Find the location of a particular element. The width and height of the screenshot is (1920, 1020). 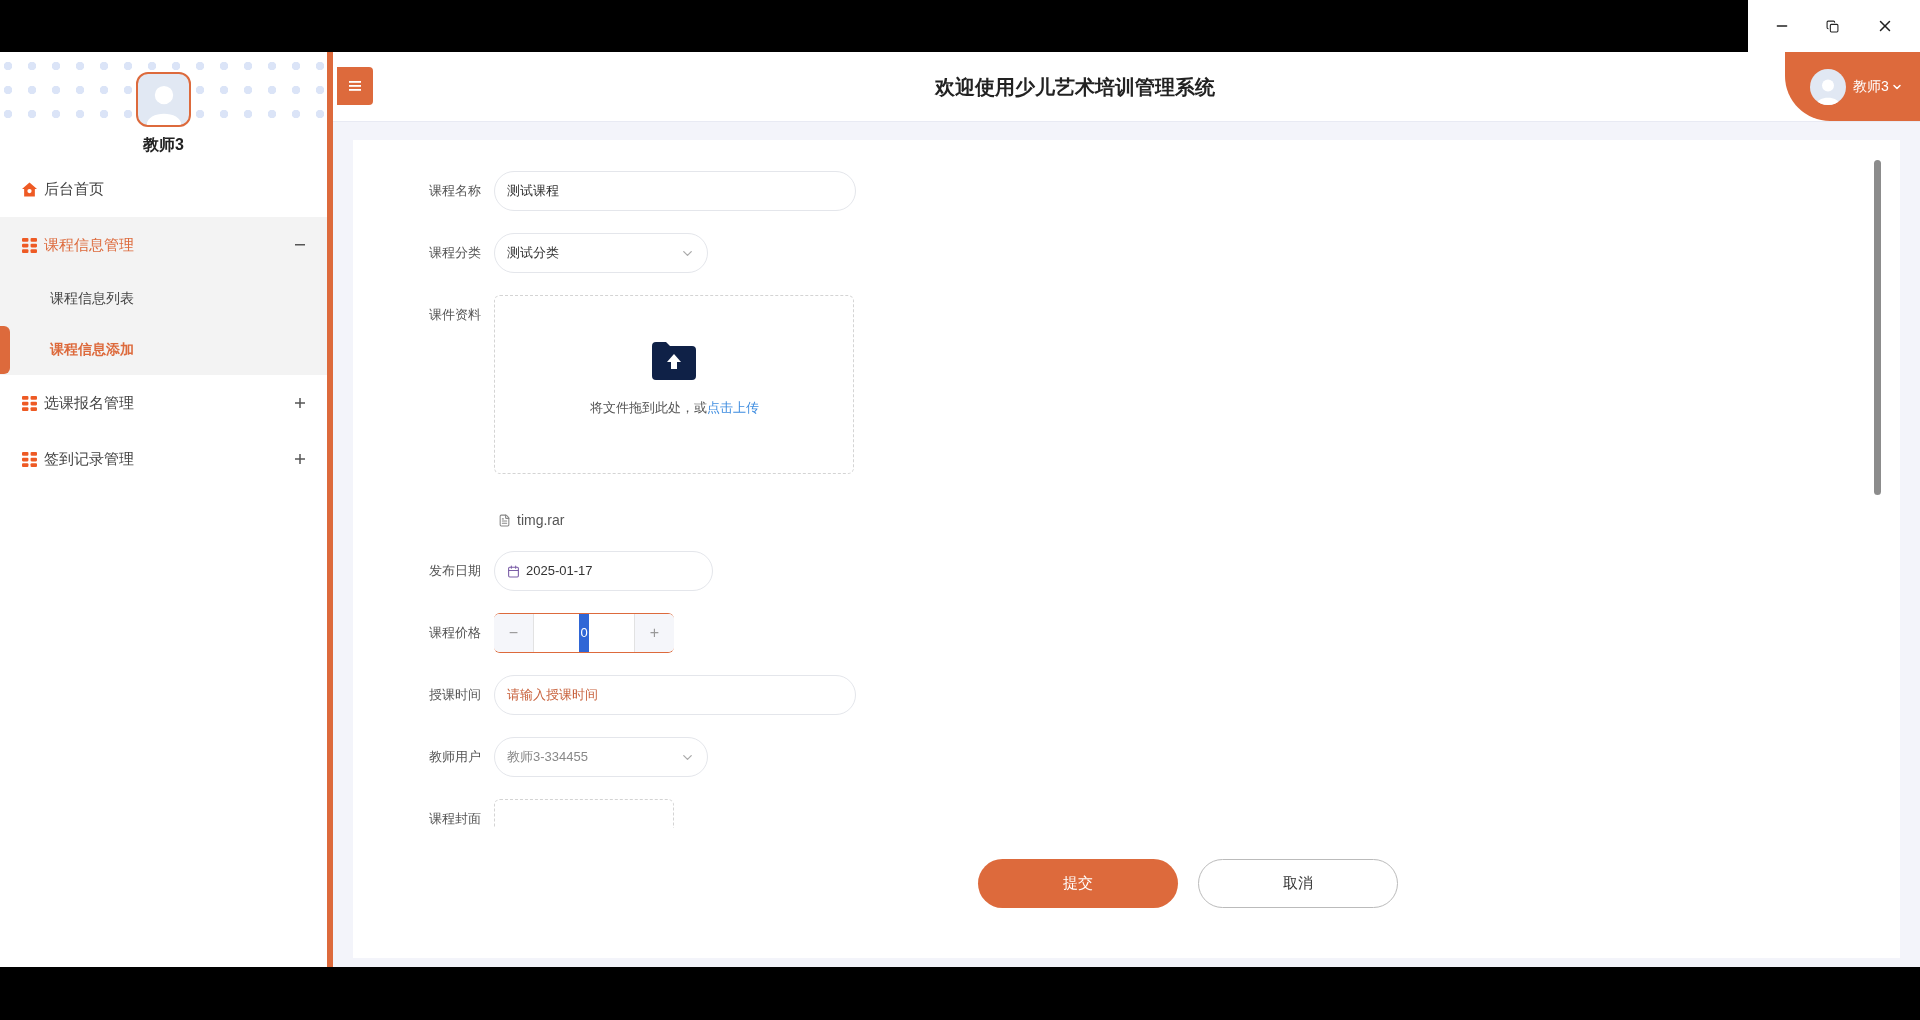

menu-item: 后台首页 is located at coordinates (163, 189).